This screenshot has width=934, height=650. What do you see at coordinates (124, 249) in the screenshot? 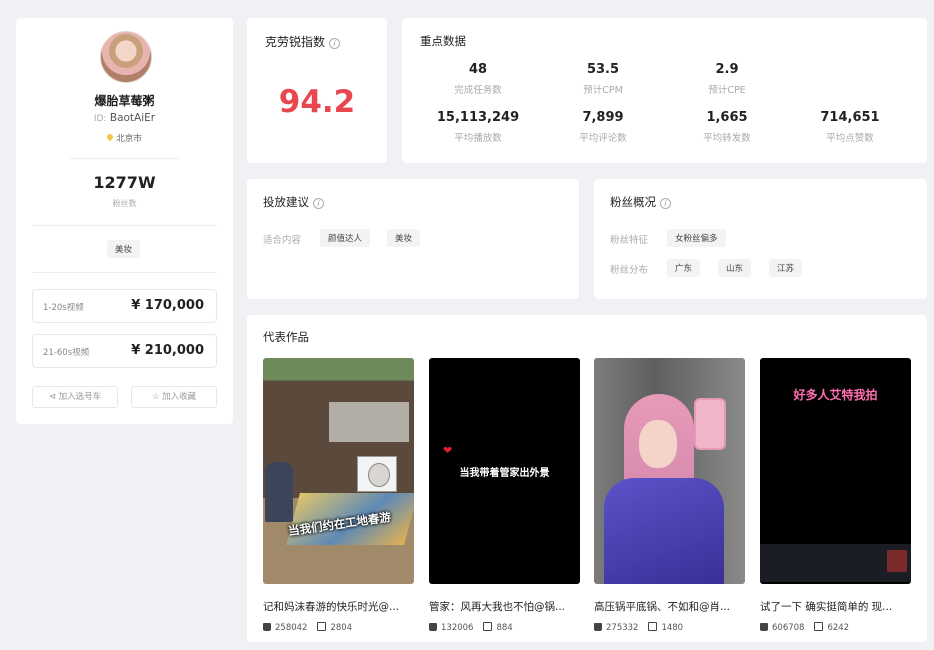
I see `category-tag: 美妆` at bounding box center [124, 249].